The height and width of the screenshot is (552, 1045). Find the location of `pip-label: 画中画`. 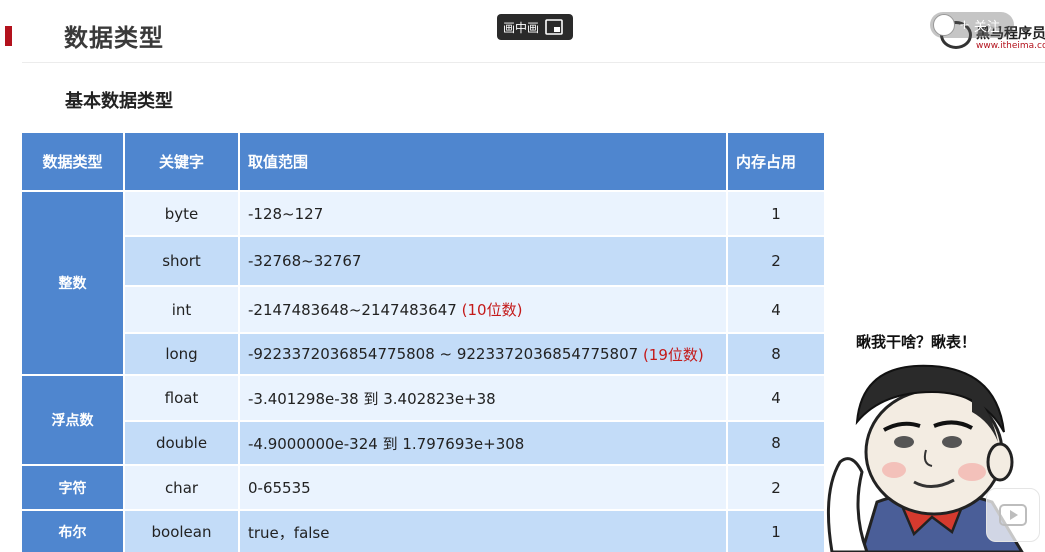

pip-label: 画中画 is located at coordinates (521, 27).